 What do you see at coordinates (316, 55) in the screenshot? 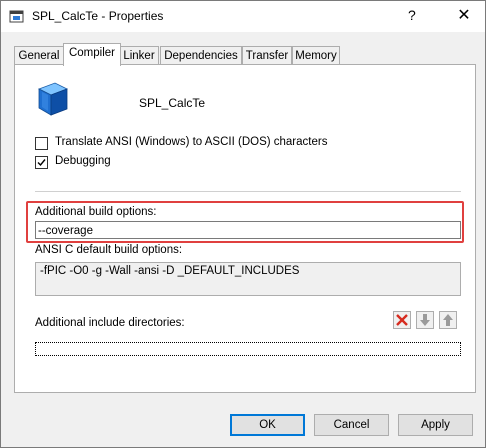
I see `tab-memory: Memory` at bounding box center [316, 55].